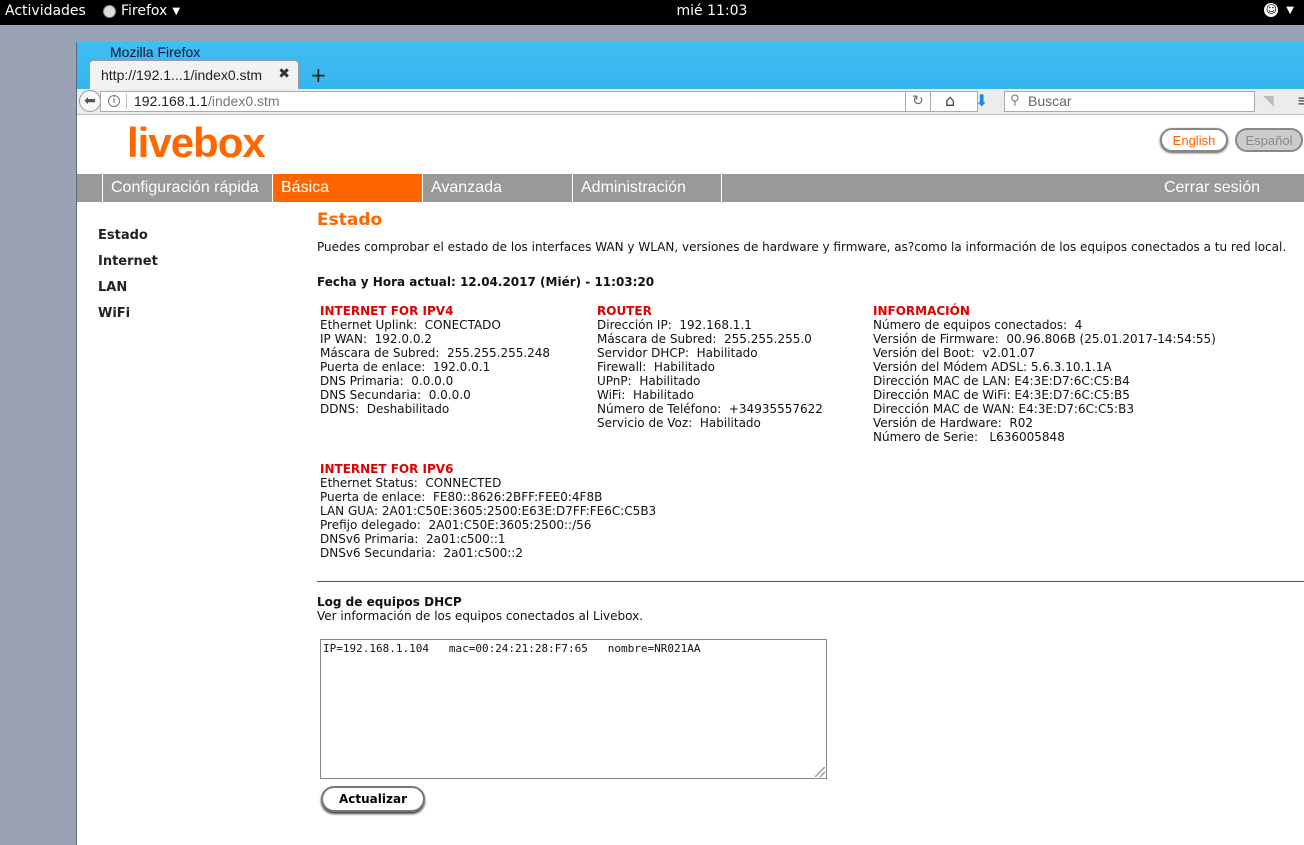 The height and width of the screenshot is (845, 1304). I want to click on info-row: Versión de Hardware: R02, so click(953, 423).